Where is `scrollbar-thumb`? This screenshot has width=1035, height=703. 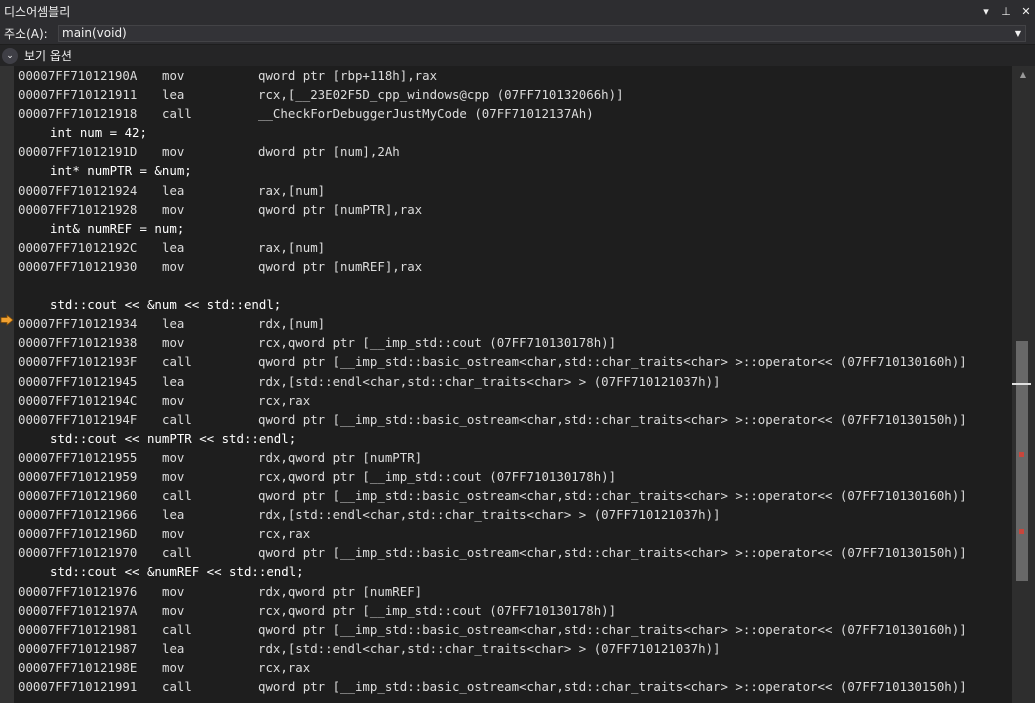
scrollbar-thumb is located at coordinates (1022, 461).